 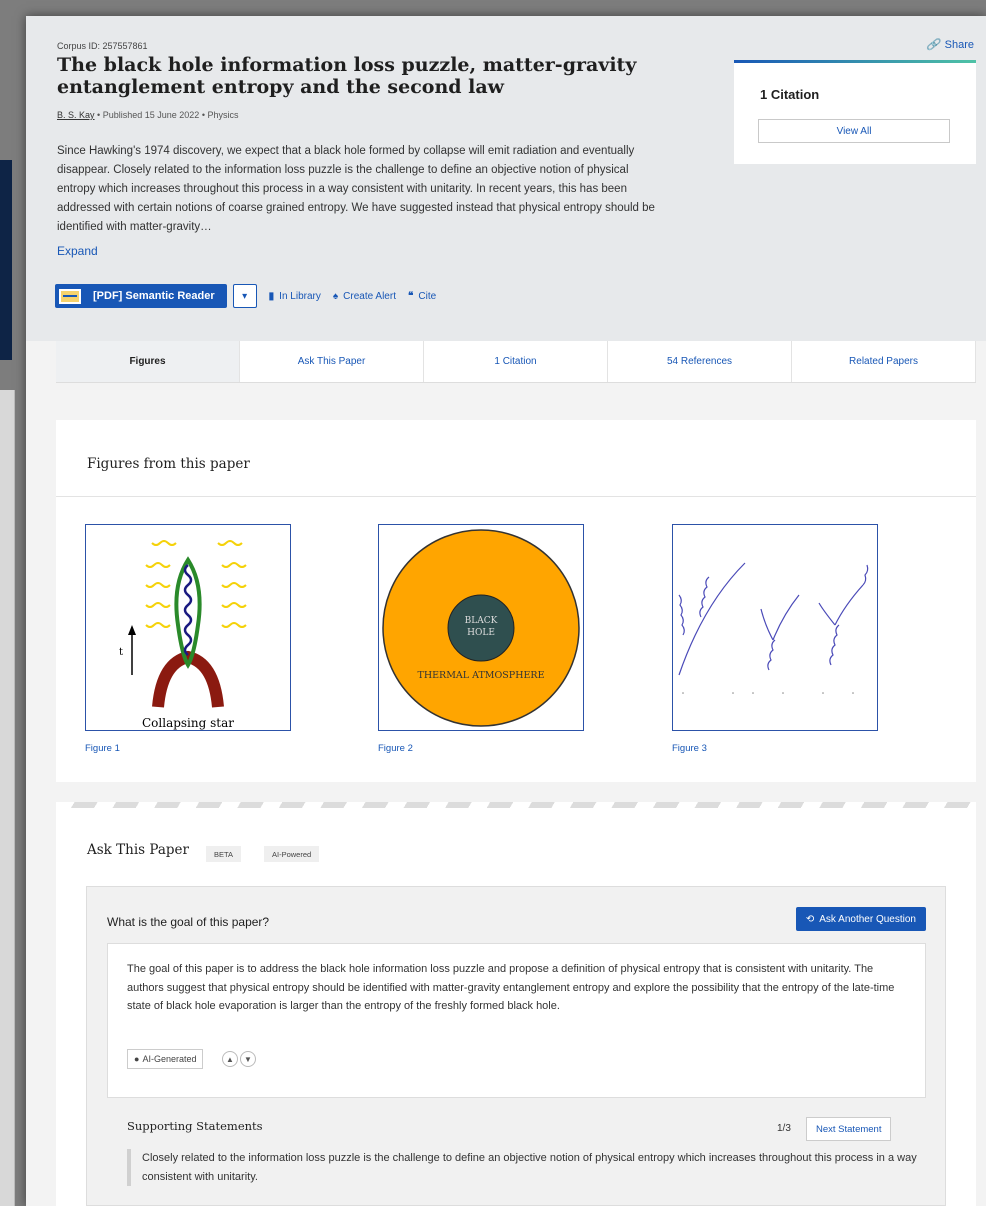 I want to click on semantic-reader-button: [PDF] Semantic Reader, so click(x=141, y=296).